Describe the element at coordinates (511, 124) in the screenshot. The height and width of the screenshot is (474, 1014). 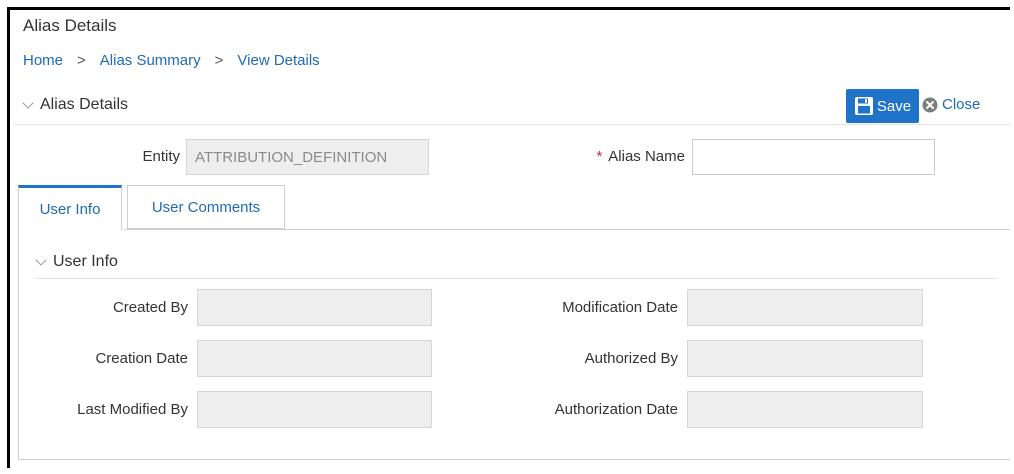
I see `section-divider` at that location.